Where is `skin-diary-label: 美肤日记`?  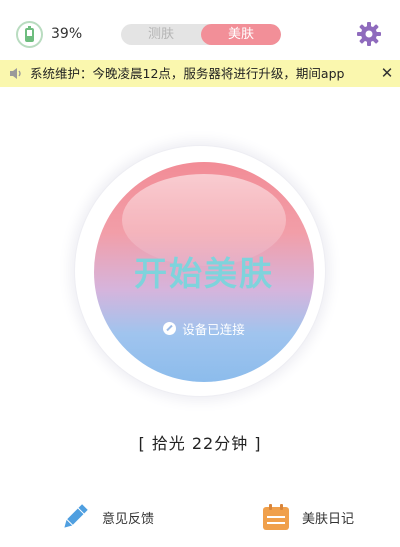 skin-diary-label: 美肤日记 is located at coordinates (328, 519).